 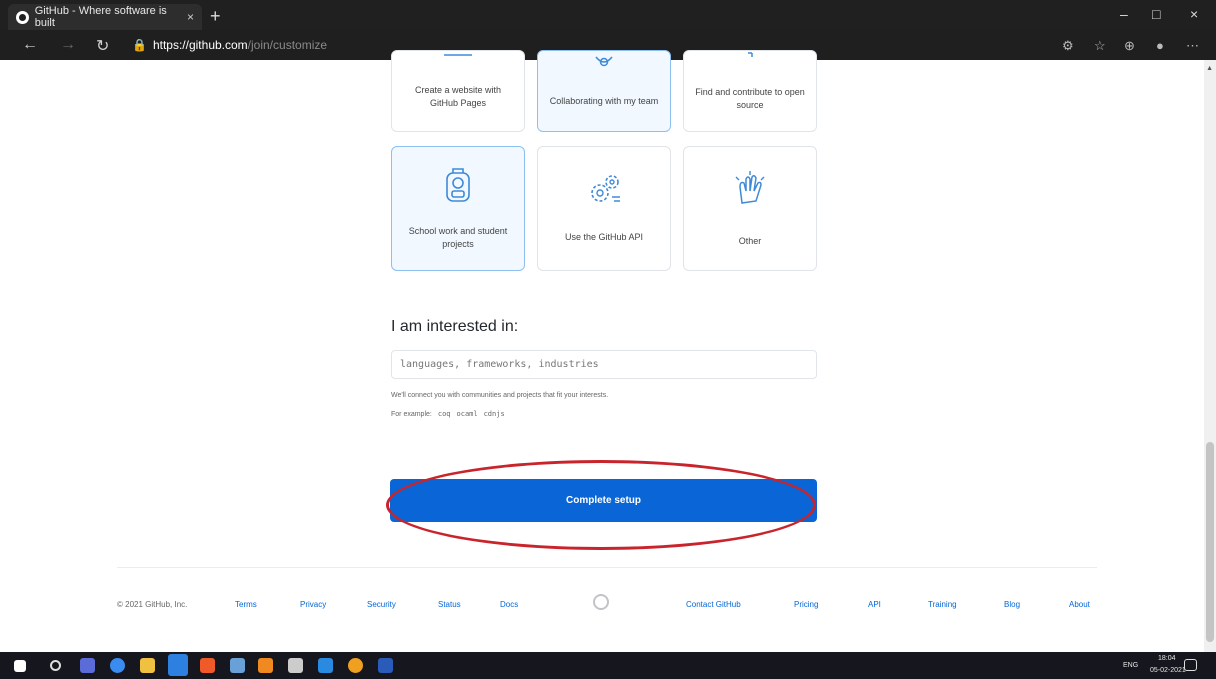 I want to click on page-scrollbar: ▲, so click(x=1210, y=356).